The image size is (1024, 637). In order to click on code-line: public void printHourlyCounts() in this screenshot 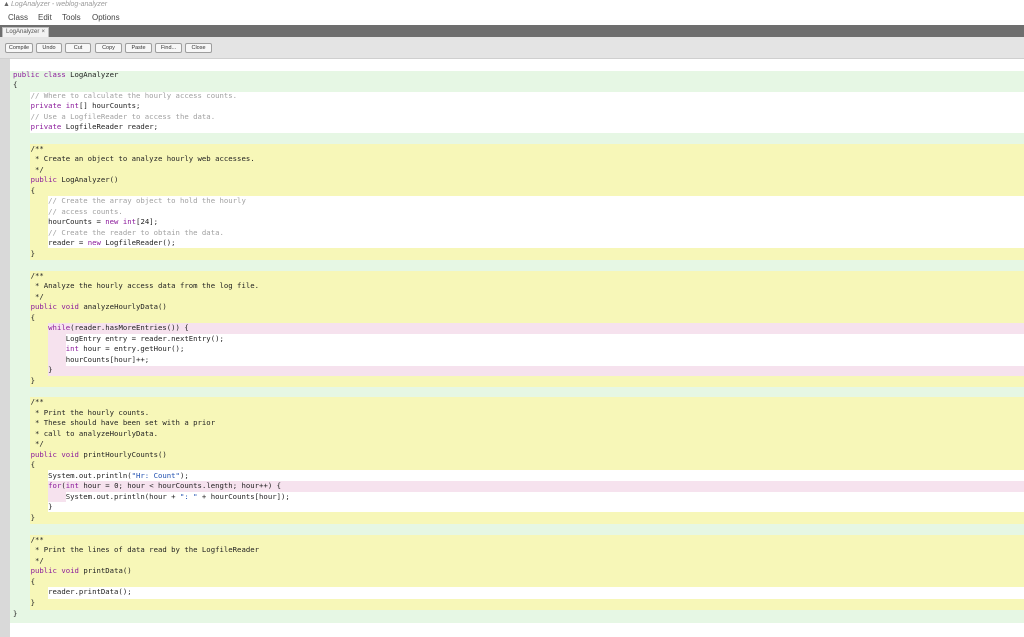, I will do `click(98, 454)`.